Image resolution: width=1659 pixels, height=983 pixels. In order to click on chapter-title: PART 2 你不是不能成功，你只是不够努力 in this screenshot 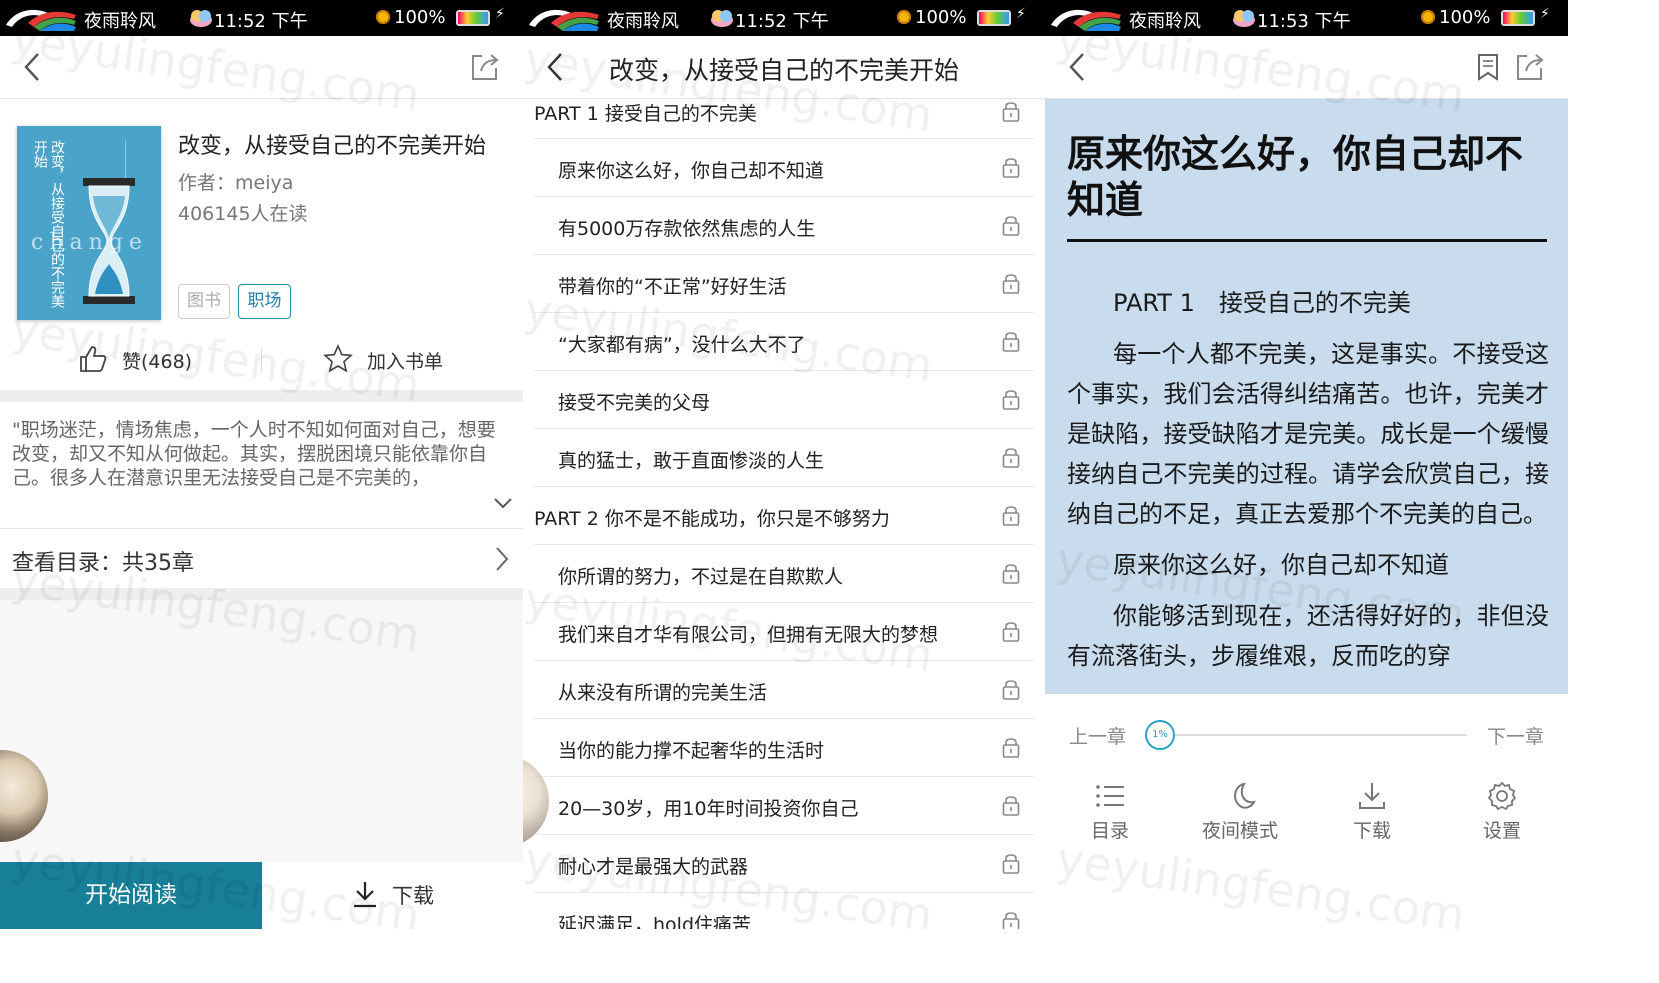, I will do `click(712, 519)`.